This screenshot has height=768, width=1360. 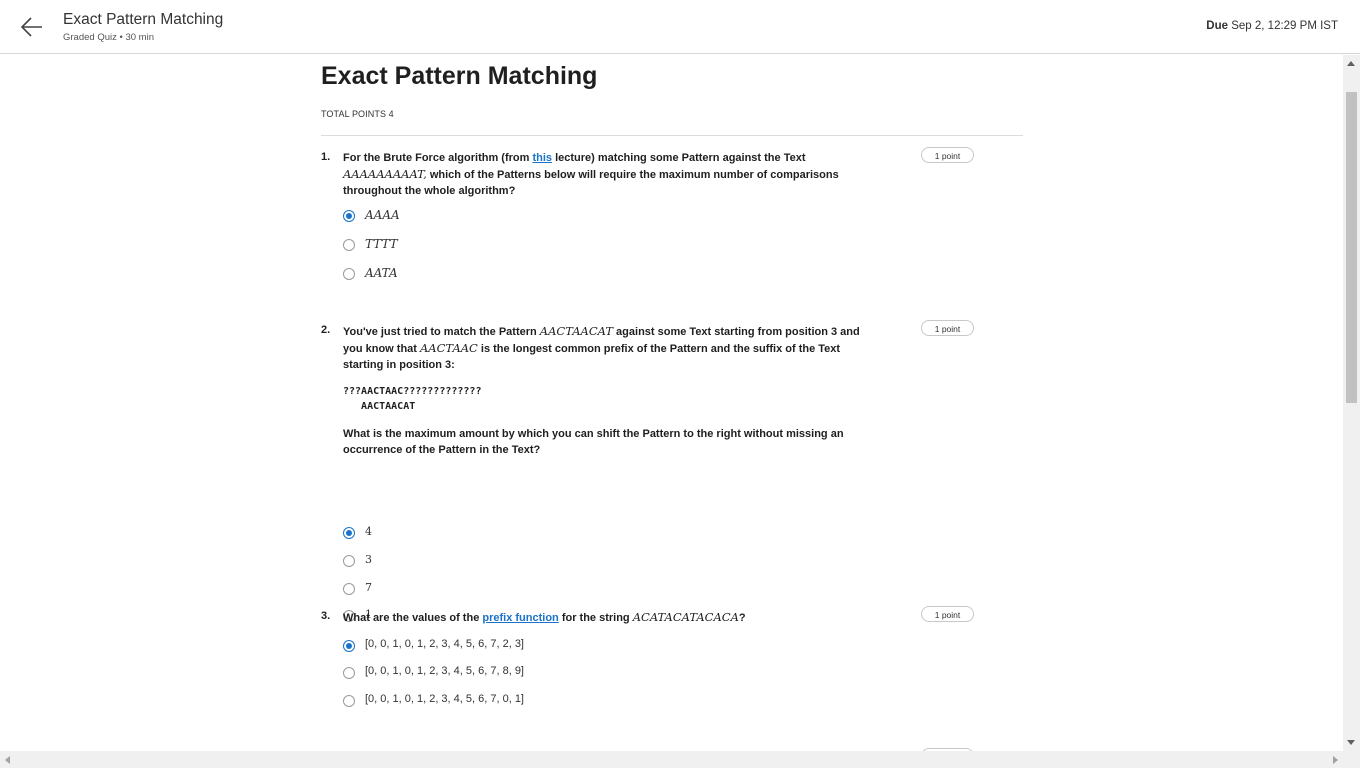 What do you see at coordinates (595, 618) in the screenshot?
I see `question-text-part: for the string` at bounding box center [595, 618].